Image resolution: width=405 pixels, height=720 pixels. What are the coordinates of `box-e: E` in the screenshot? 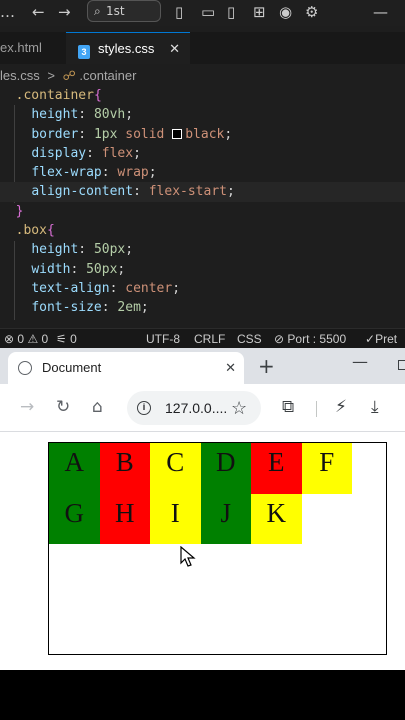 It's located at (276, 468).